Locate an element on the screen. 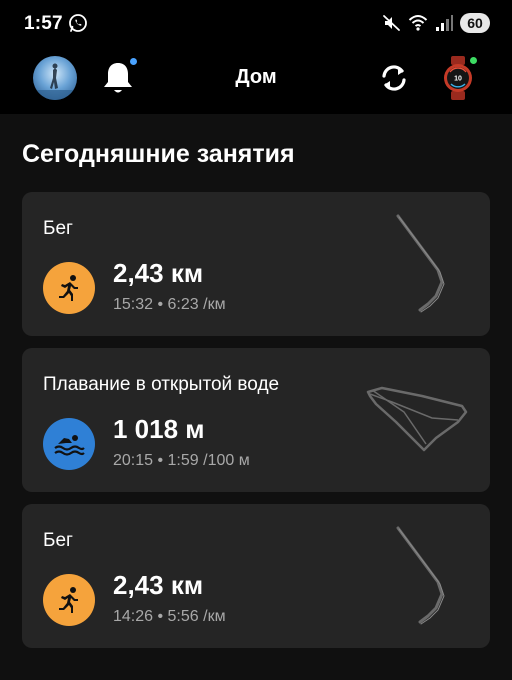 The height and width of the screenshot is (680, 512). activity-details: 20:15 • 1:59 /100 м is located at coordinates (181, 460).